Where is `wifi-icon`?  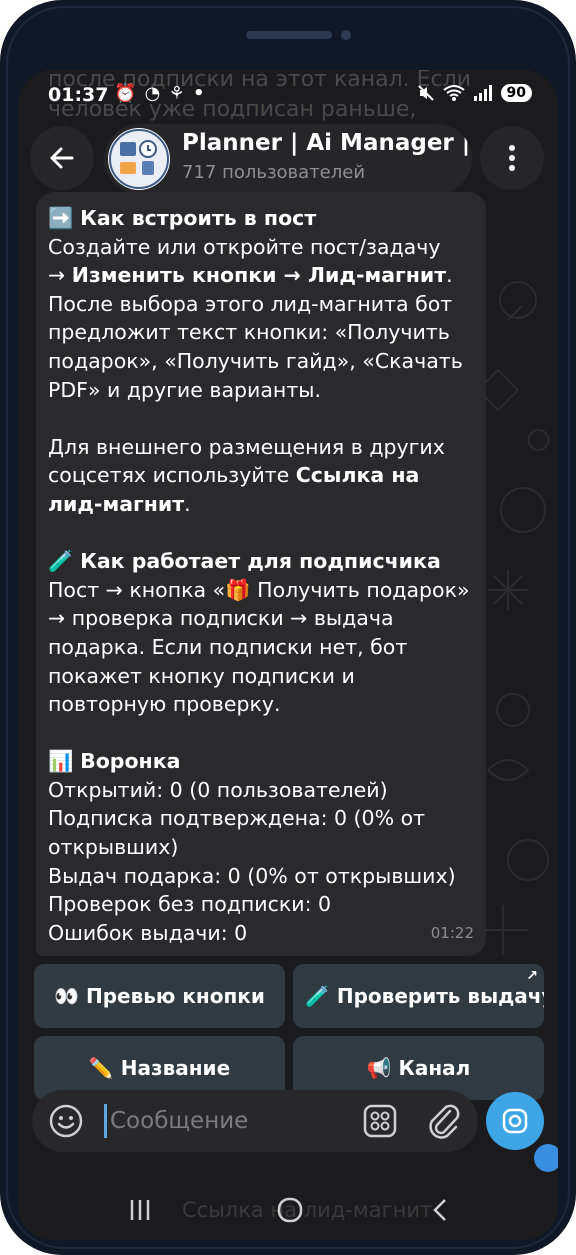 wifi-icon is located at coordinates (453, 93).